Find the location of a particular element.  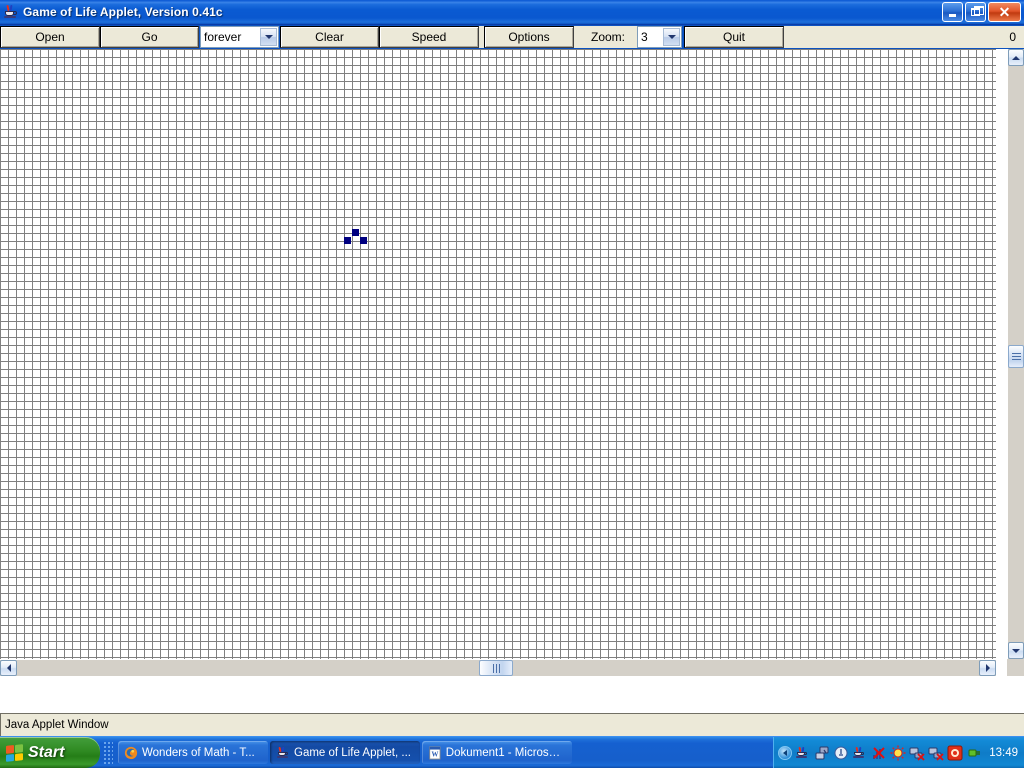

restore-icon is located at coordinates (977, 11).